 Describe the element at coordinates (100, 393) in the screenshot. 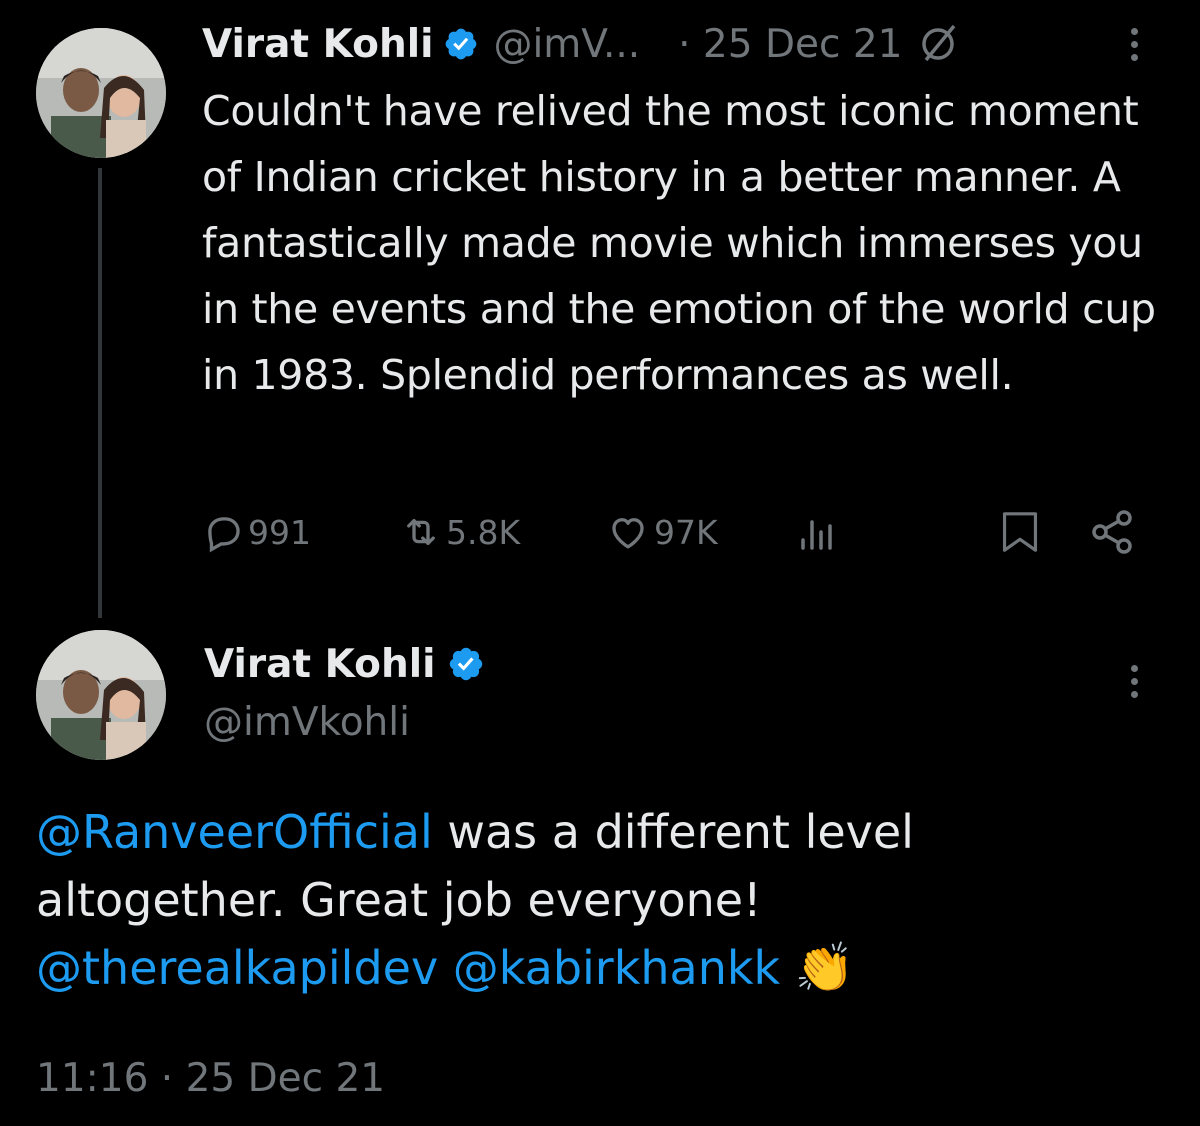

I see `thread-line` at that location.